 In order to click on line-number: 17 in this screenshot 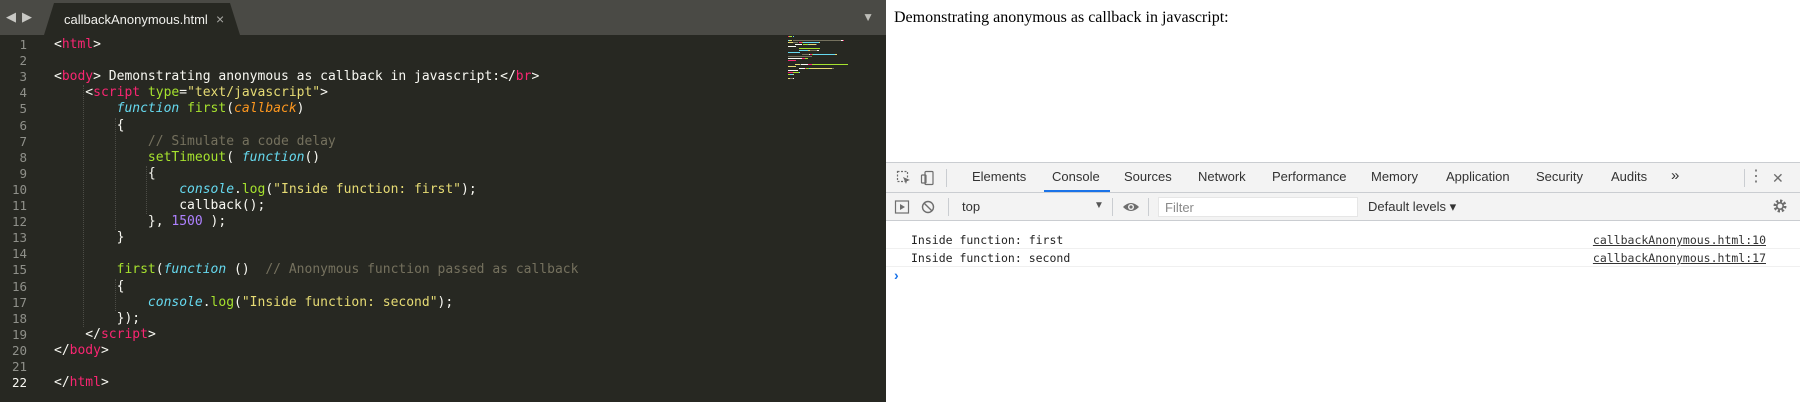, I will do `click(19, 302)`.